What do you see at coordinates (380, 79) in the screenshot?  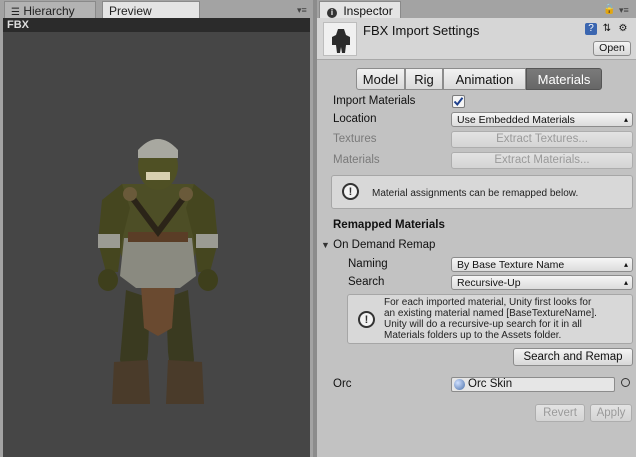 I see `tab-model: Model` at bounding box center [380, 79].